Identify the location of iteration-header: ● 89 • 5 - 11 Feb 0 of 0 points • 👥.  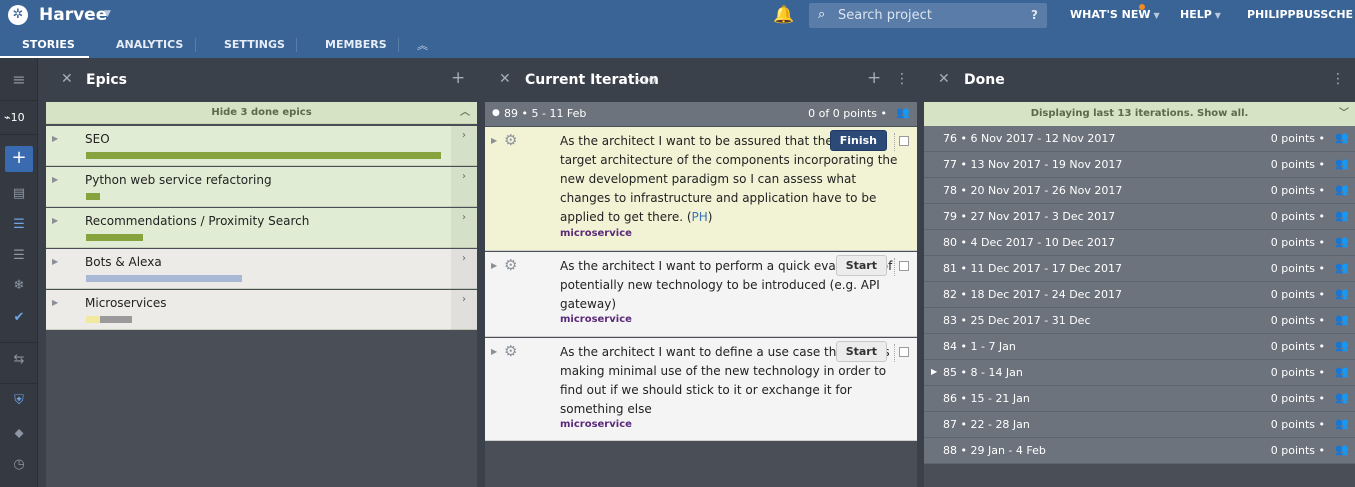
(701, 114).